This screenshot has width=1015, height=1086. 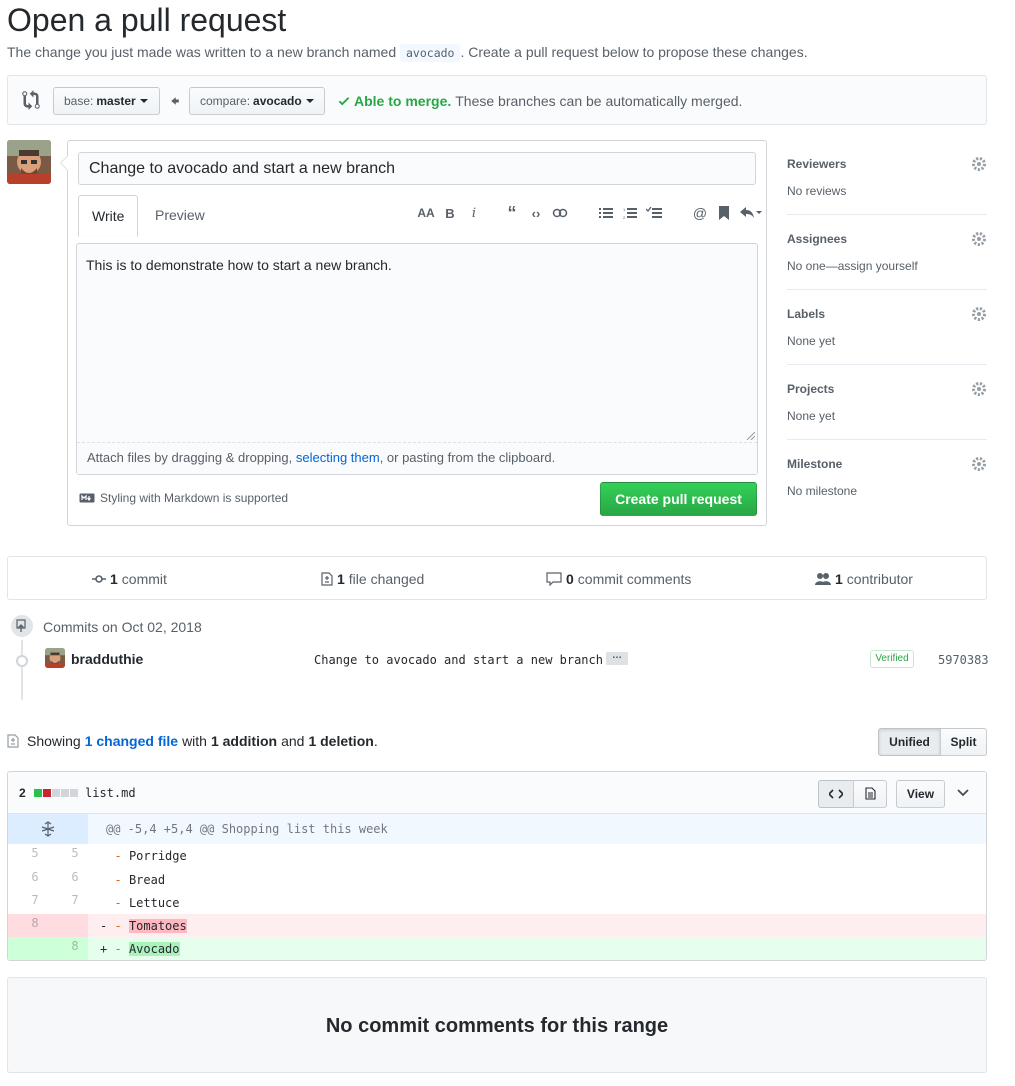 What do you see at coordinates (590, 213) in the screenshot?
I see `markdown-toolbar: AA B i “ ‹› 12 @` at bounding box center [590, 213].